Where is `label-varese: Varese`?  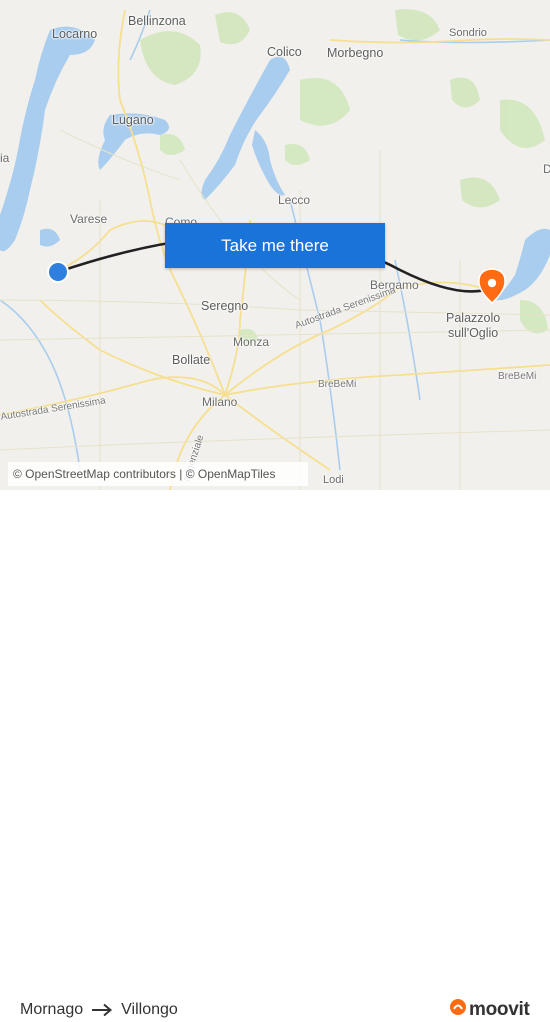 label-varese: Varese is located at coordinates (89, 219).